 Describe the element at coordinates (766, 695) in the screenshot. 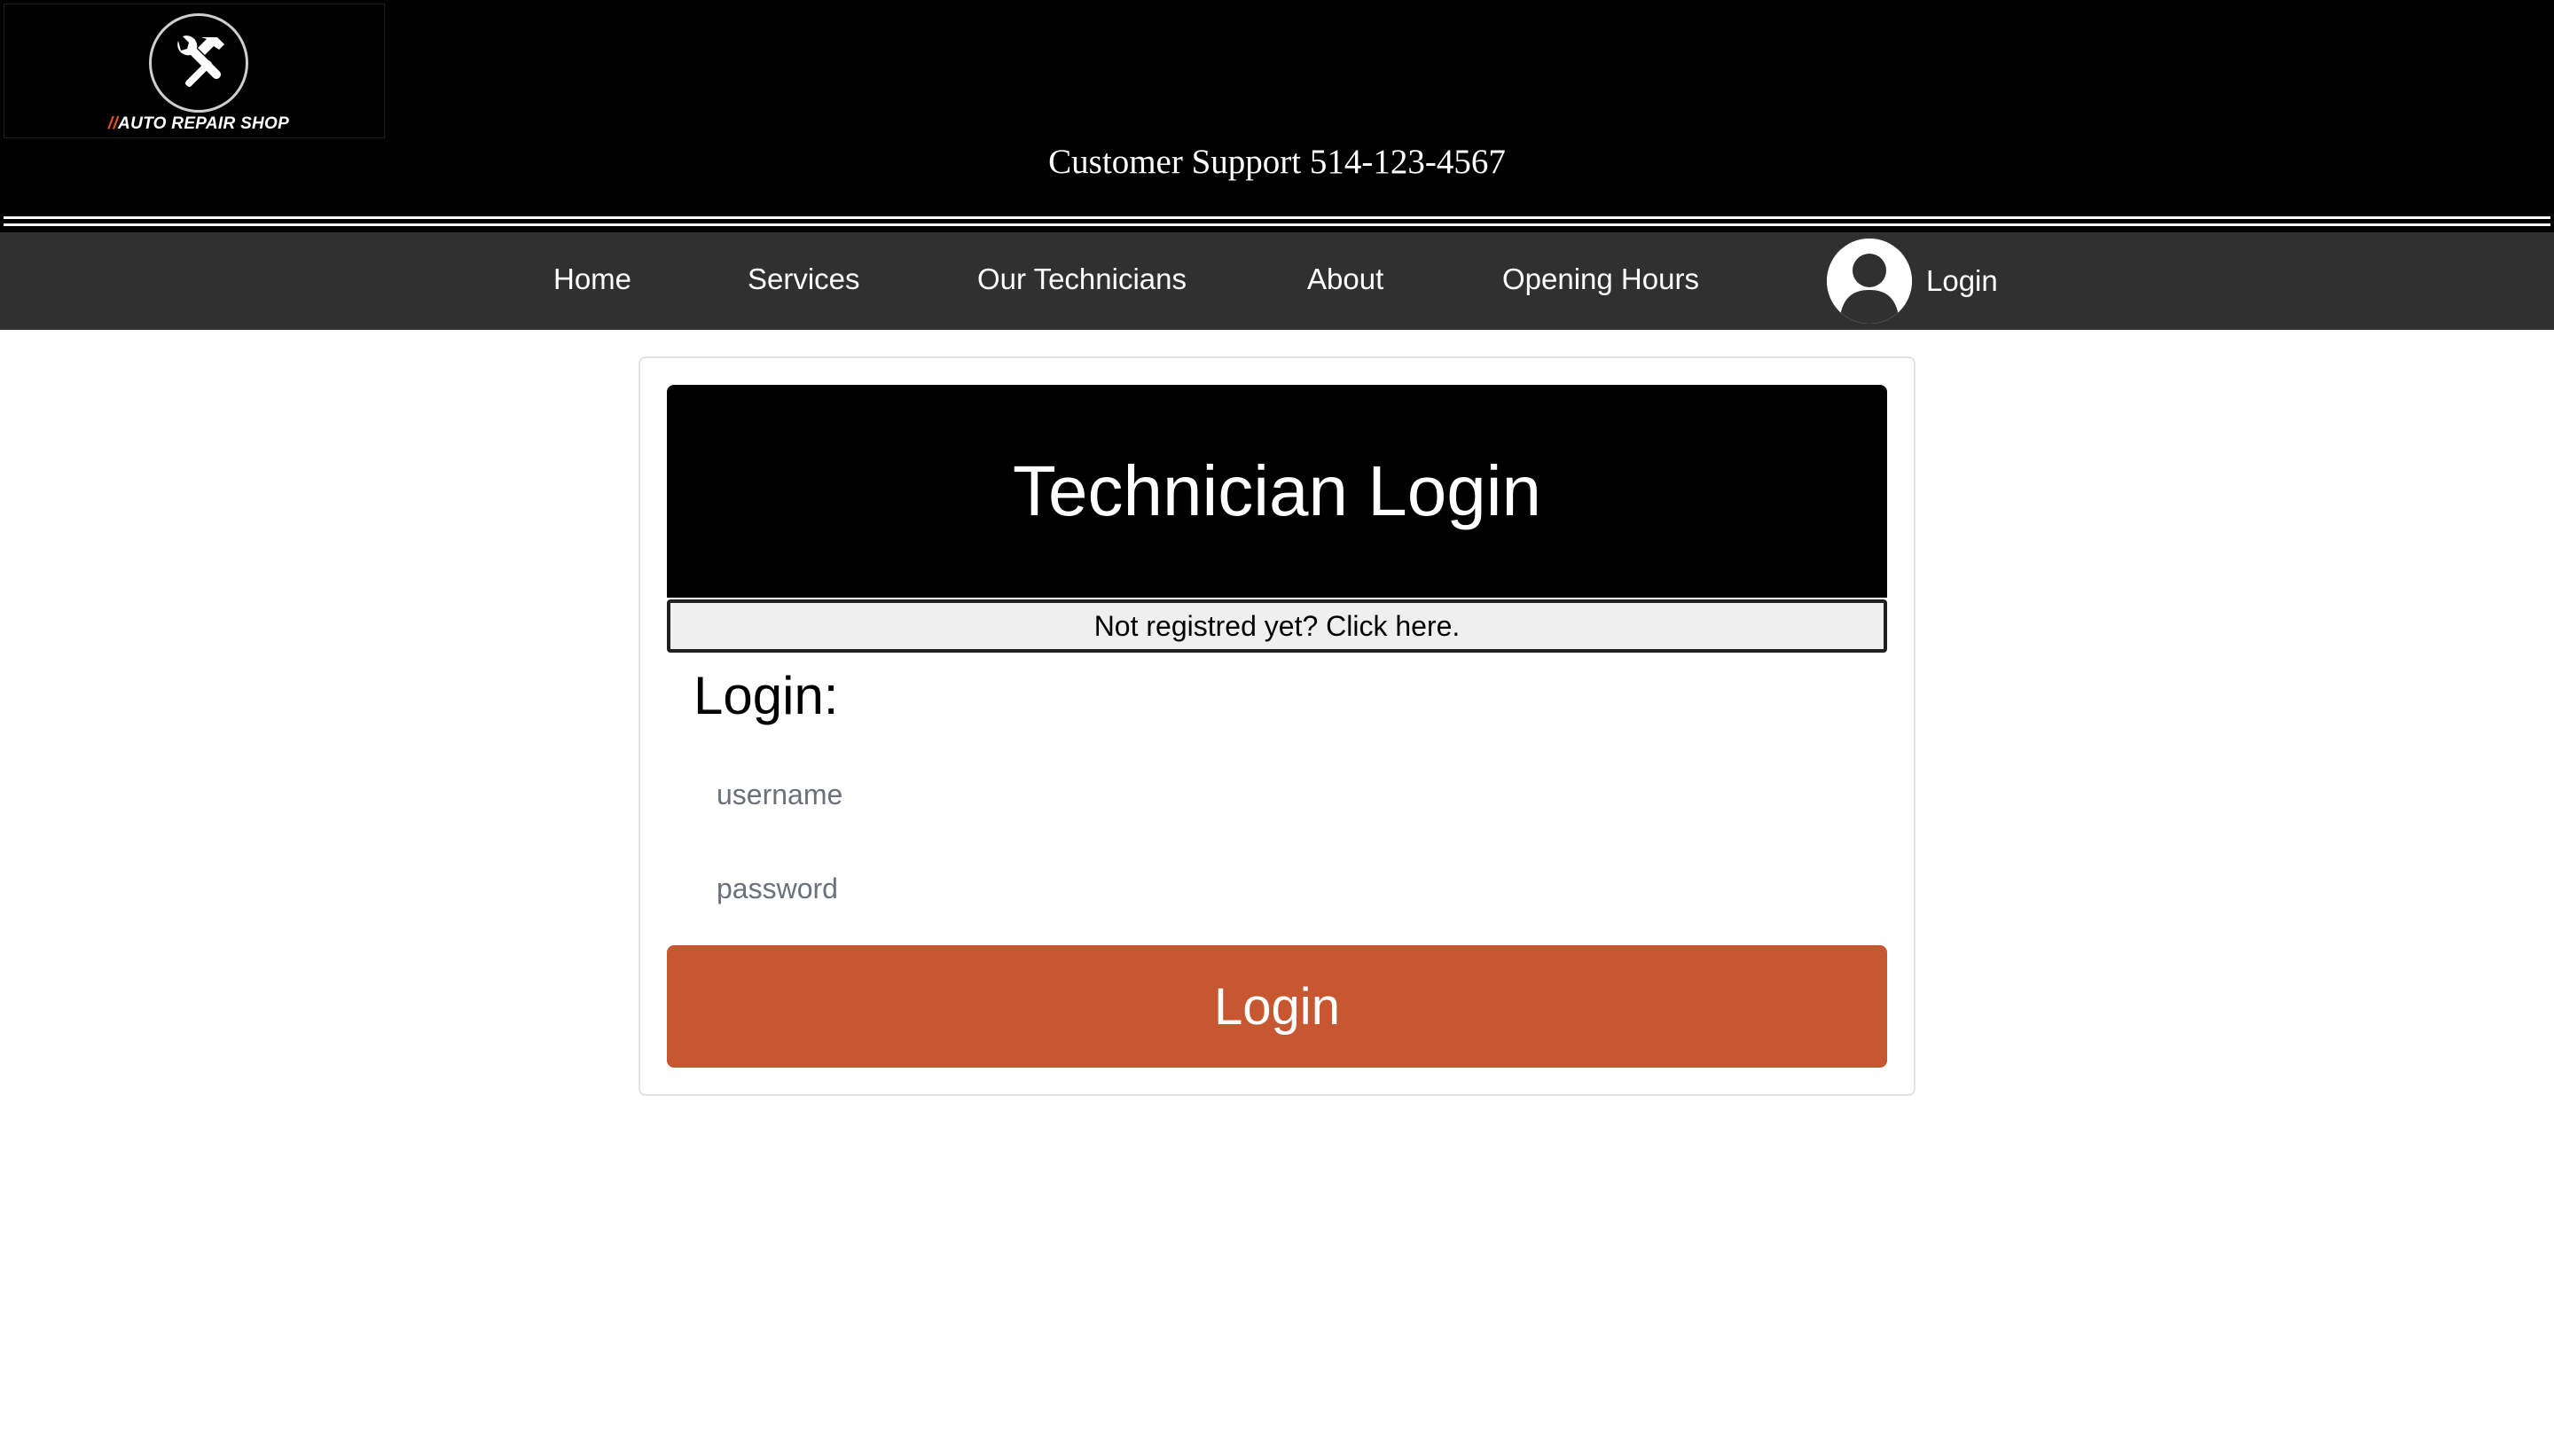

I see `form-title: Login:` at that location.